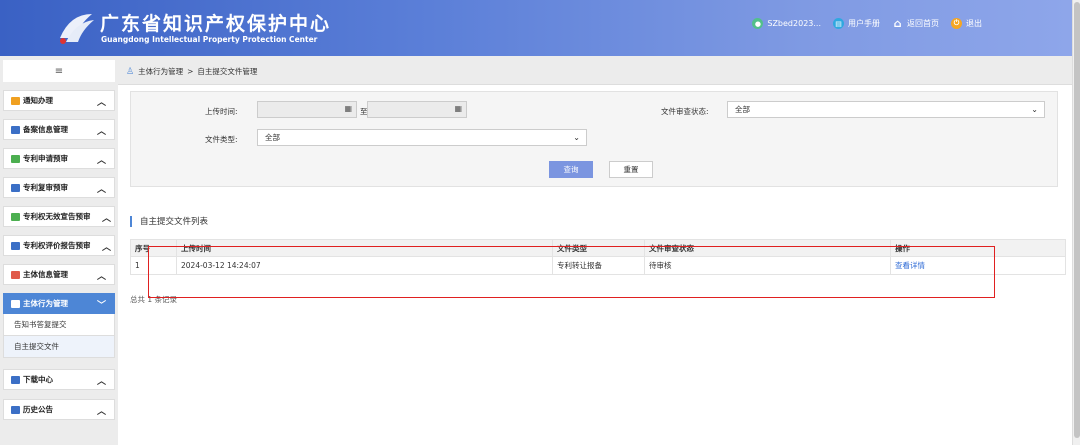  Describe the element at coordinates (77, 29) in the screenshot. I see `ippc-logo` at that location.